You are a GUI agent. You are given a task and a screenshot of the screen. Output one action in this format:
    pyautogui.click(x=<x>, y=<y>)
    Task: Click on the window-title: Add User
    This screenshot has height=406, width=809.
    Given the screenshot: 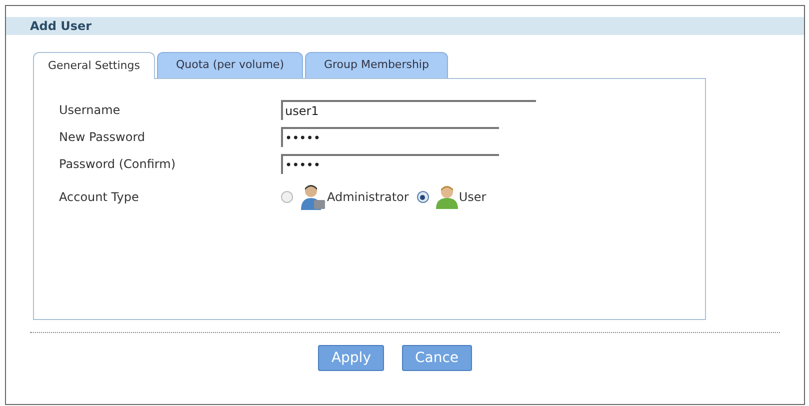 What is the action you would take?
    pyautogui.click(x=61, y=26)
    